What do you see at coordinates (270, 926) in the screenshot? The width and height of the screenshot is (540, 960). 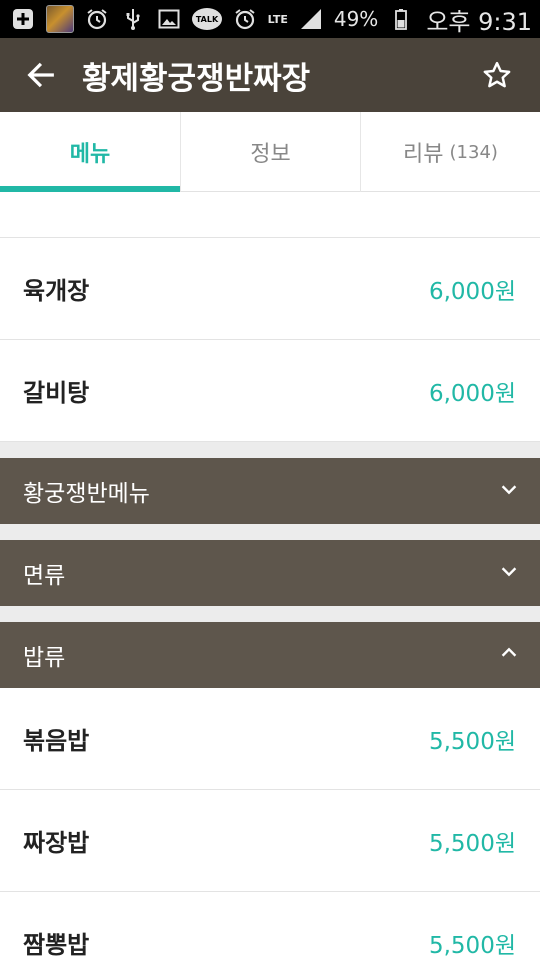 I see `menu-item: 짬뽕밥 5,500원` at bounding box center [270, 926].